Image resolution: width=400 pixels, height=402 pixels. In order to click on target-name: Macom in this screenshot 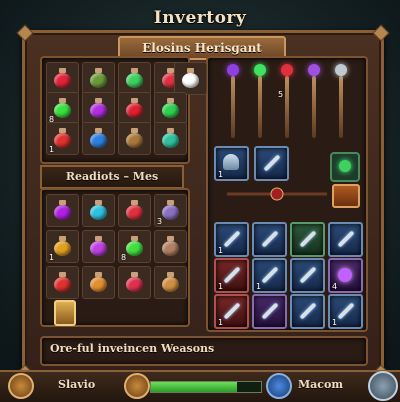, I will do `click(320, 384)`.